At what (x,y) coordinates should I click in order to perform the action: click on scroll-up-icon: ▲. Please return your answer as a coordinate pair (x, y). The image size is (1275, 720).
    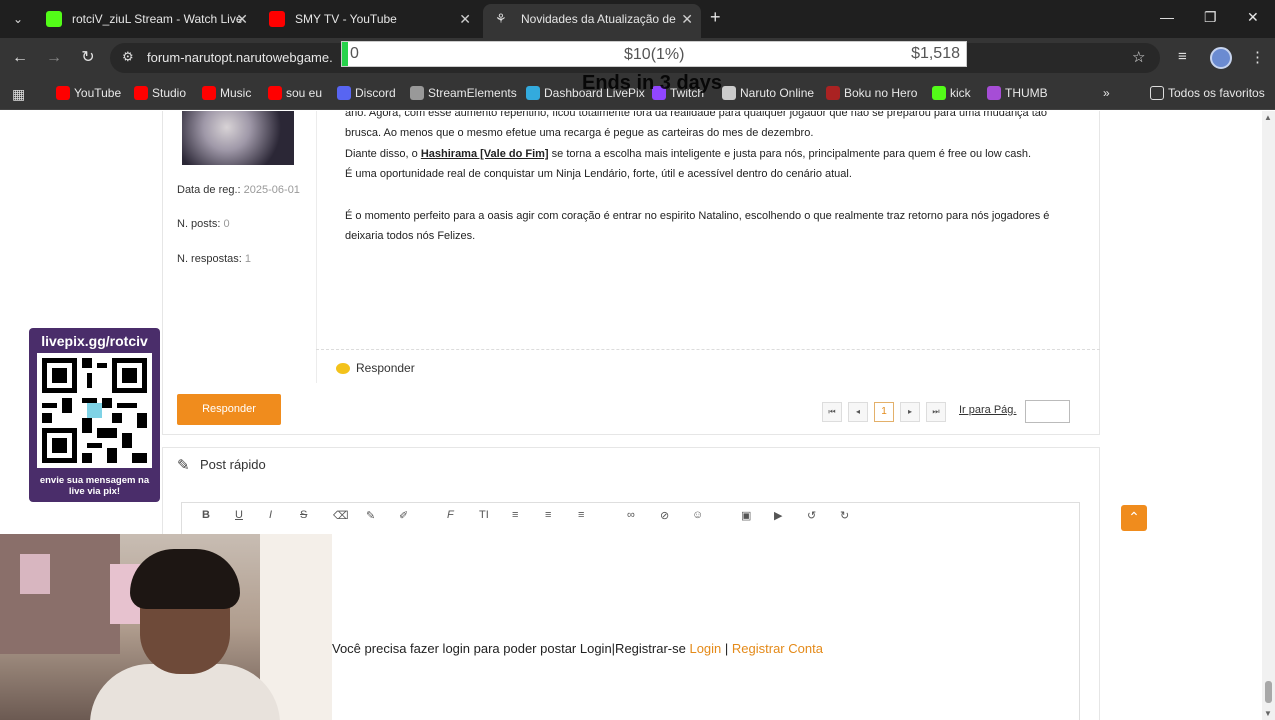
    Looking at the image, I should click on (1268, 117).